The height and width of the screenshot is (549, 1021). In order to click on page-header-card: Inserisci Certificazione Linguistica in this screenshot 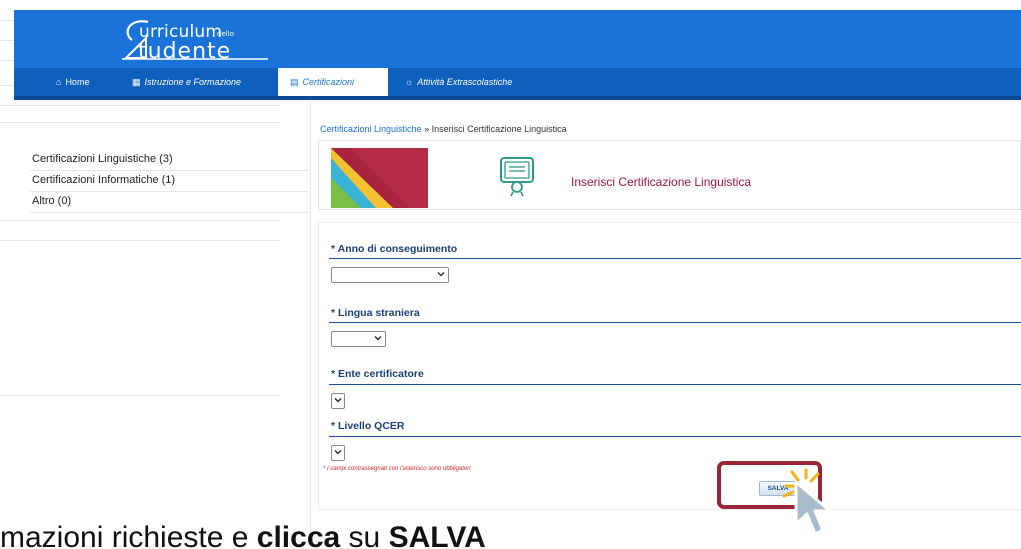, I will do `click(669, 175)`.